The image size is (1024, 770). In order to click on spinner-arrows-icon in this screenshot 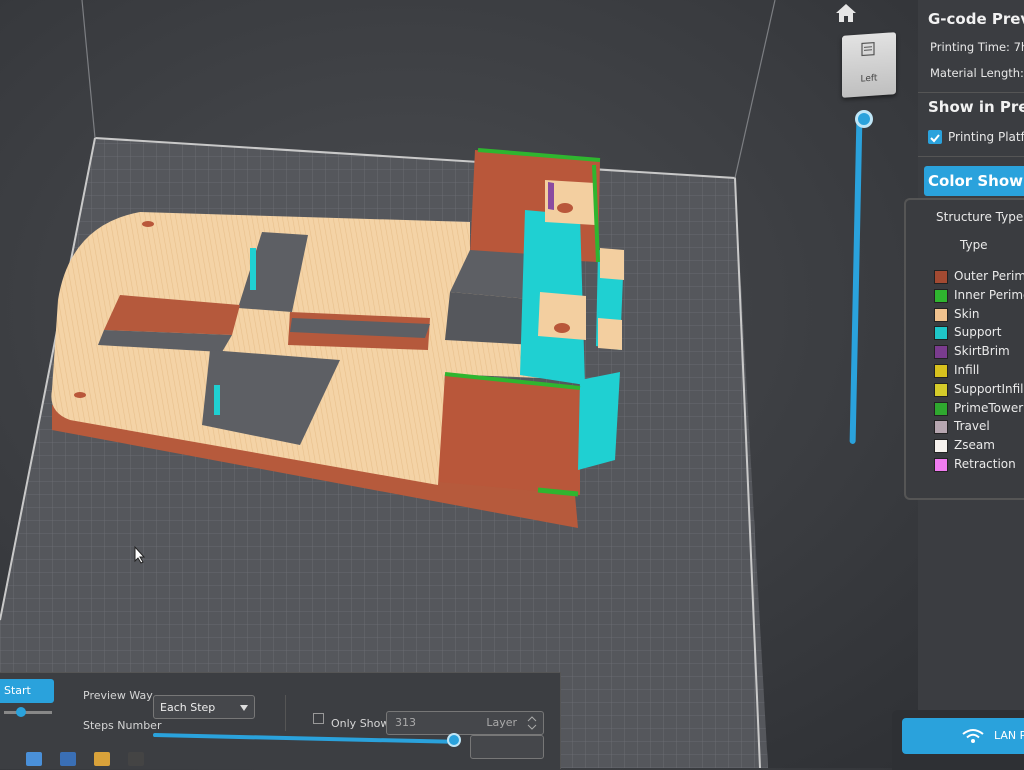, I will do `click(532, 723)`.